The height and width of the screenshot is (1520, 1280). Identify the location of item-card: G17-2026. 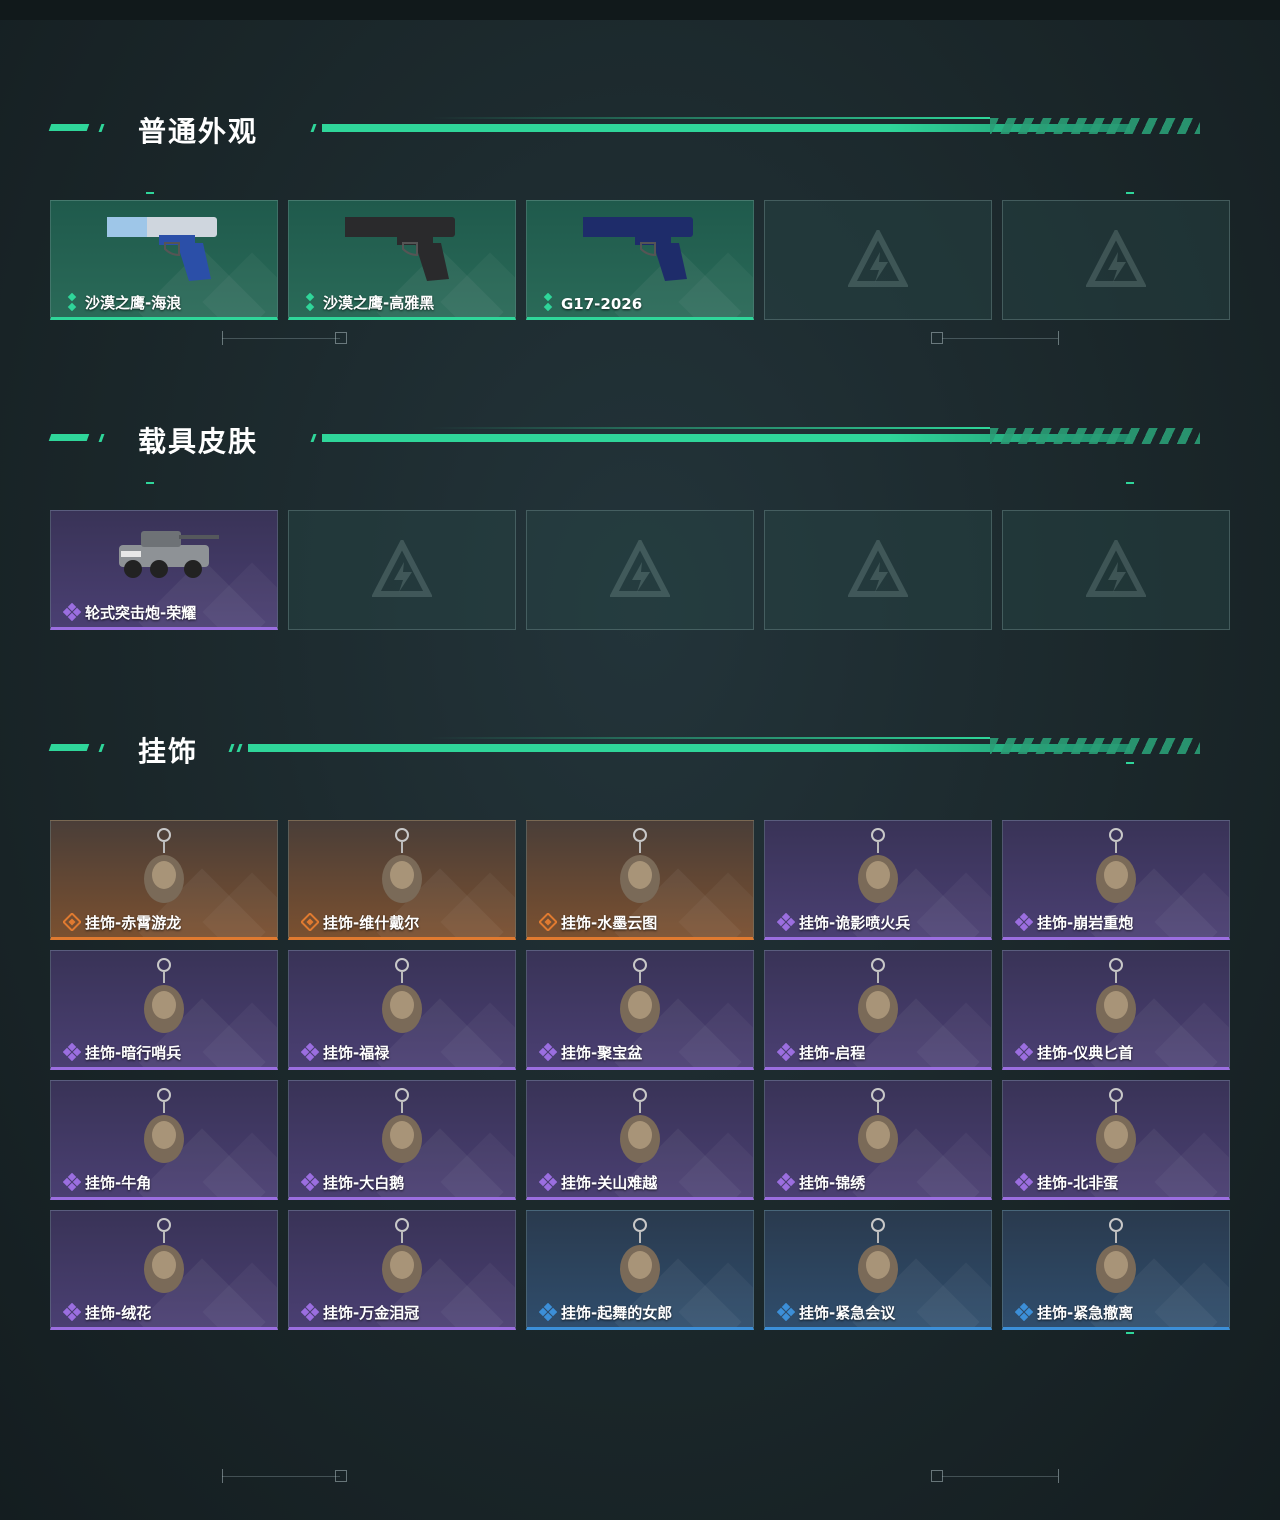
(640, 260).